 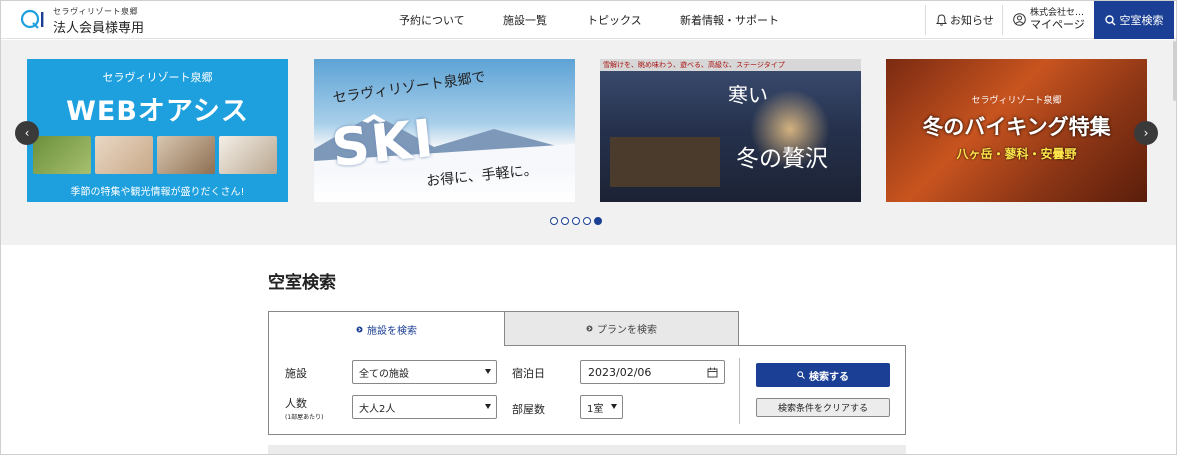 I want to click on results-area, so click(x=587, y=449).